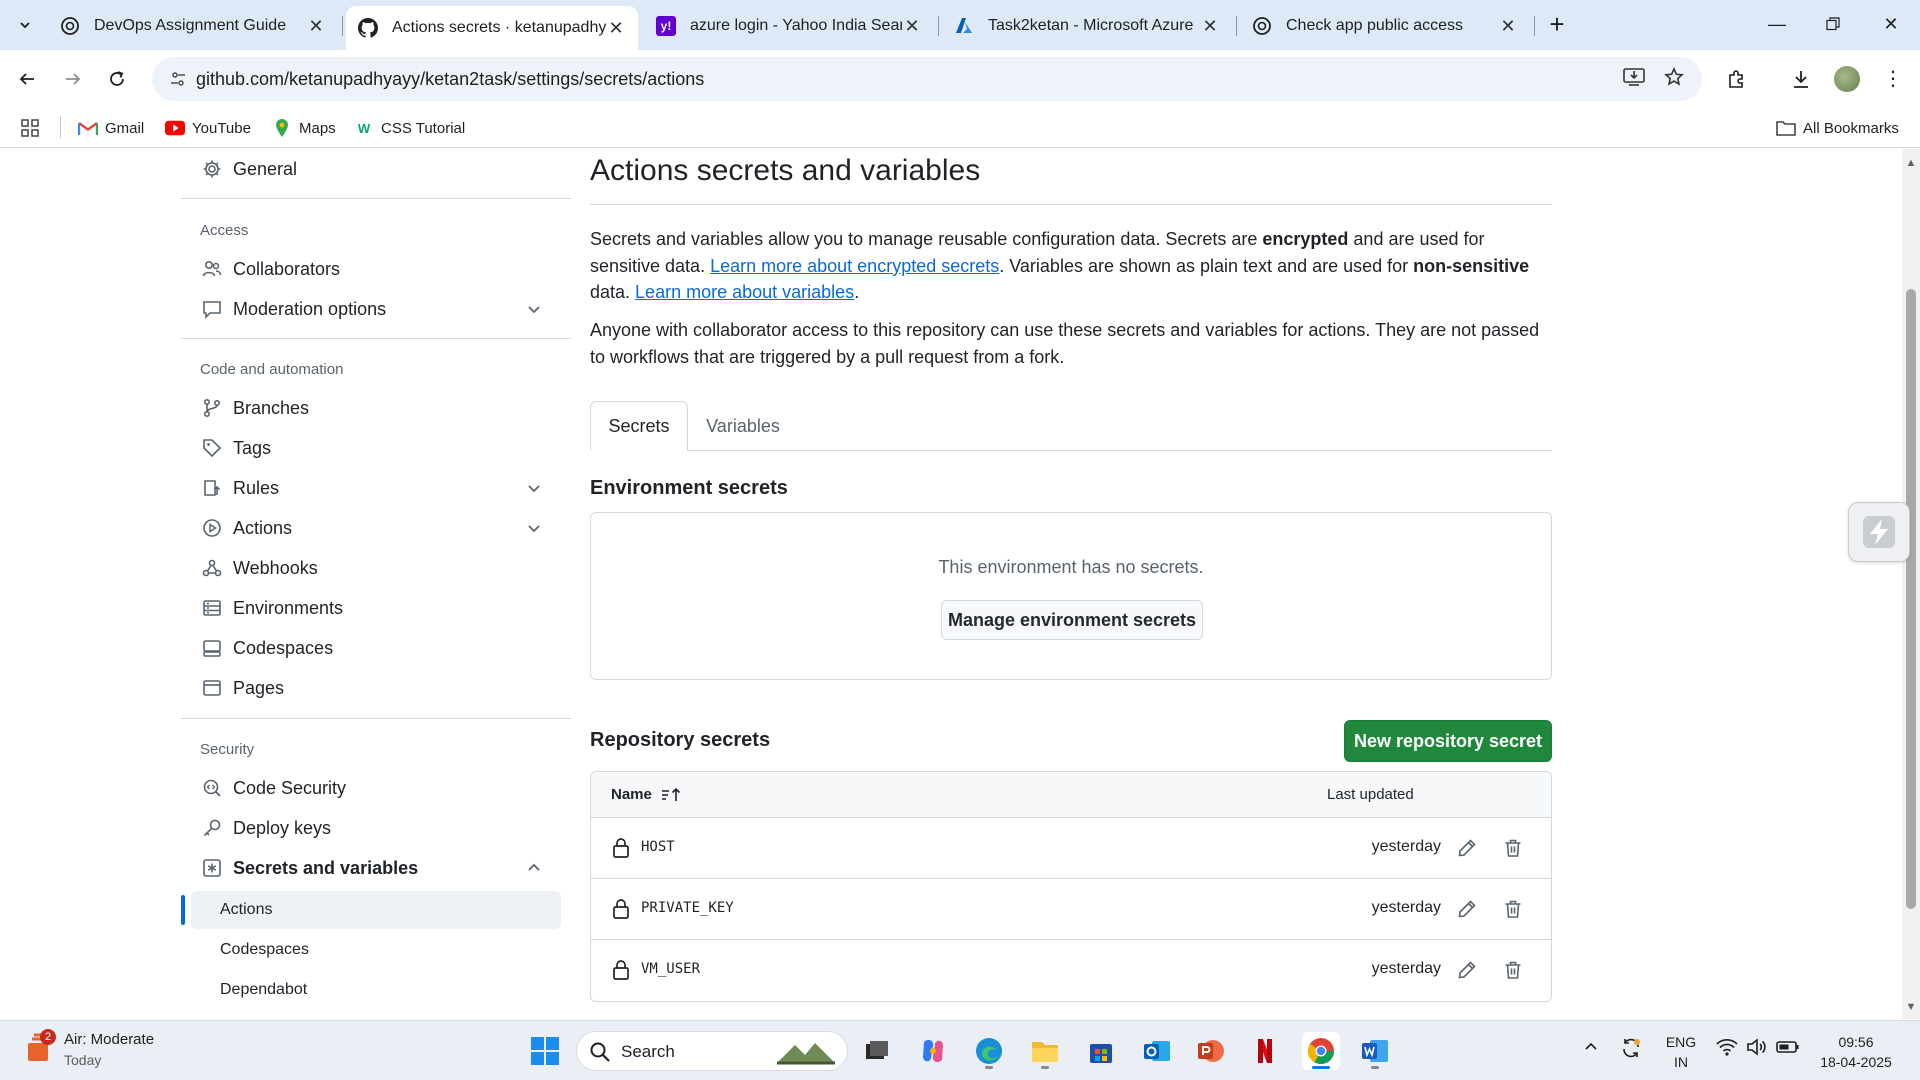 The image size is (1920, 1080). What do you see at coordinates (371, 868) in the screenshot?
I see `sidebar-item-secrets-variables: Secrets and variables` at bounding box center [371, 868].